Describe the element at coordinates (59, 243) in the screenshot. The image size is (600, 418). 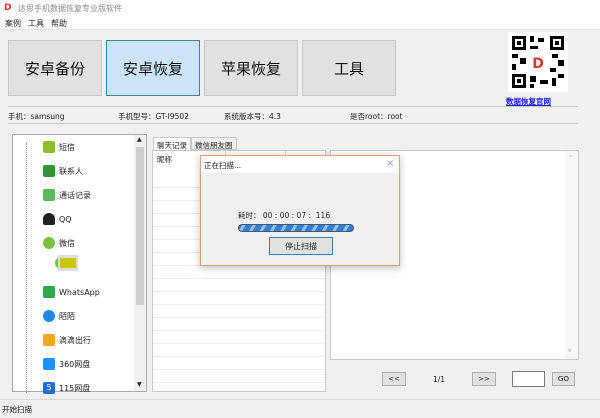
I see `tree-item-wechat: 微信` at that location.